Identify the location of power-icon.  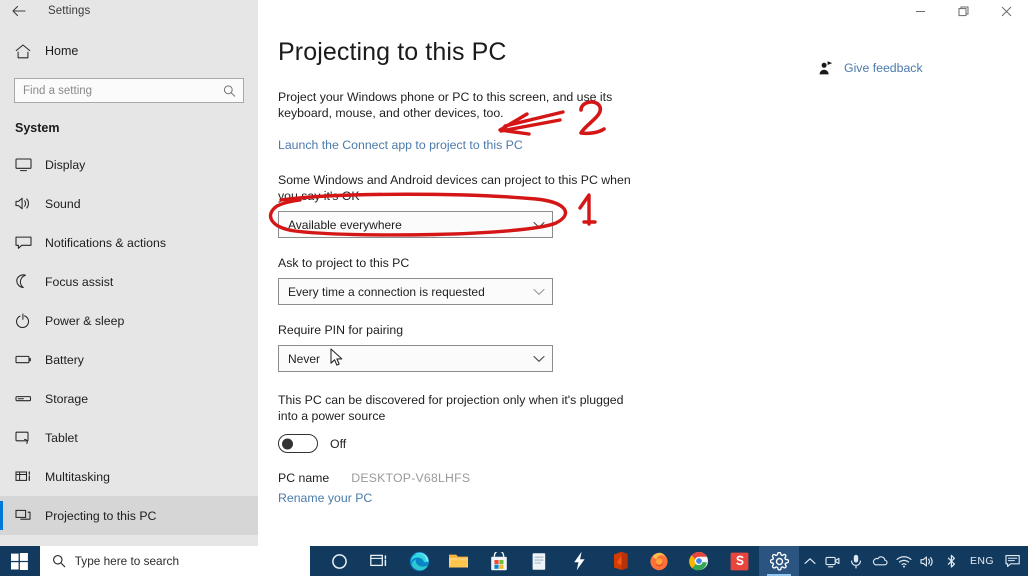
(28, 320).